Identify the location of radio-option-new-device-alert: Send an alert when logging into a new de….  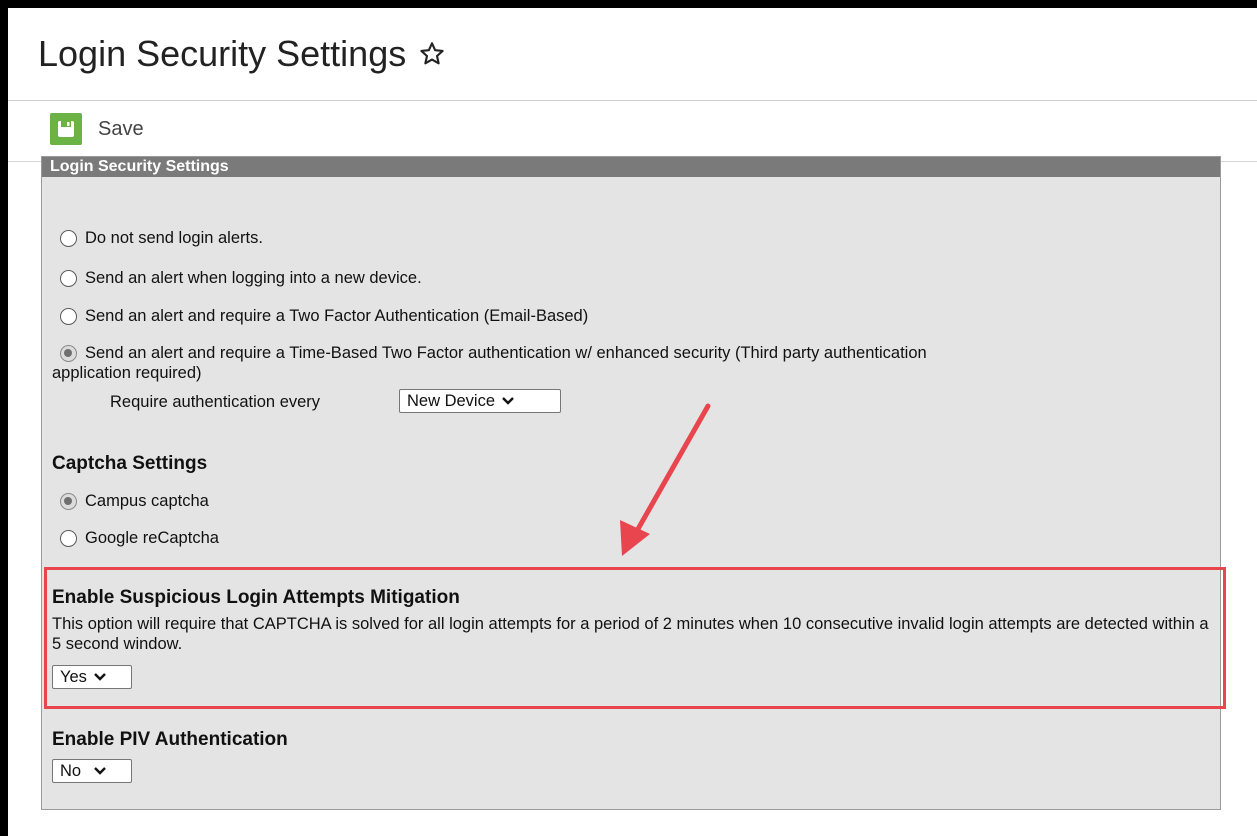
(241, 278).